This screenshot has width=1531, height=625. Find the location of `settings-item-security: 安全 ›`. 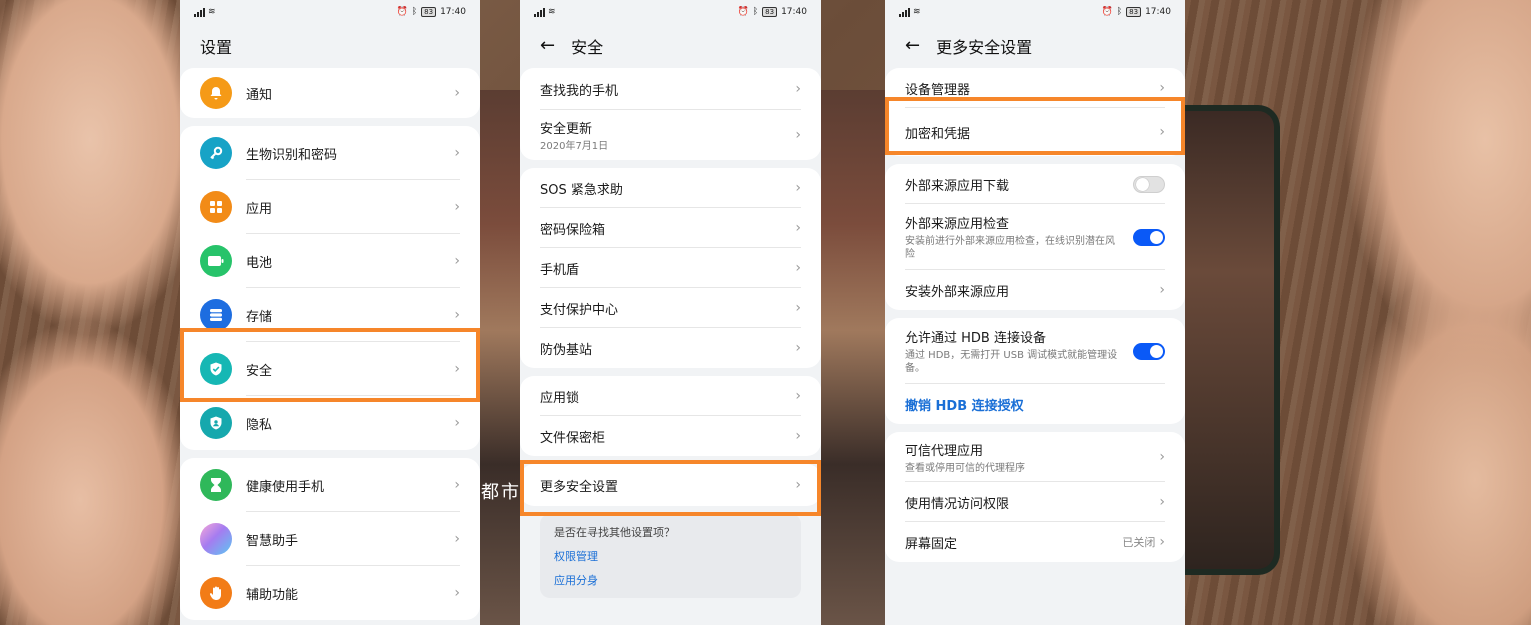

settings-item-security: 安全 › is located at coordinates (330, 369).